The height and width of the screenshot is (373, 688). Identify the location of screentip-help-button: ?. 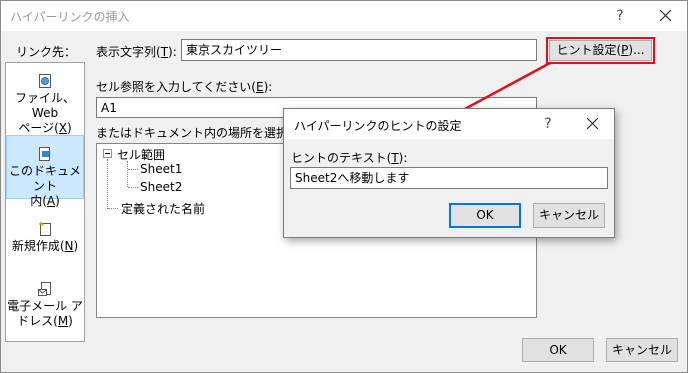
(548, 124).